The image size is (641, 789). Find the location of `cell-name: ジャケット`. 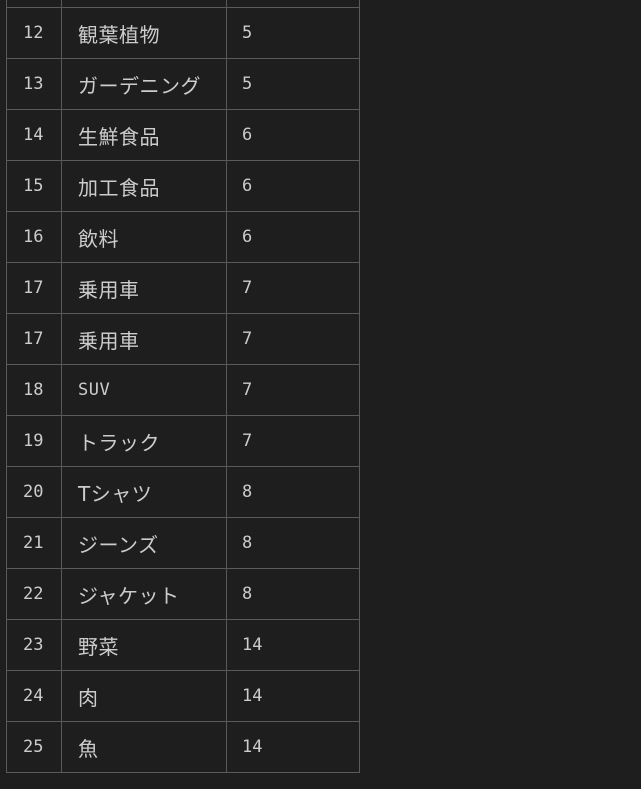

cell-name: ジャケット is located at coordinates (144, 594).